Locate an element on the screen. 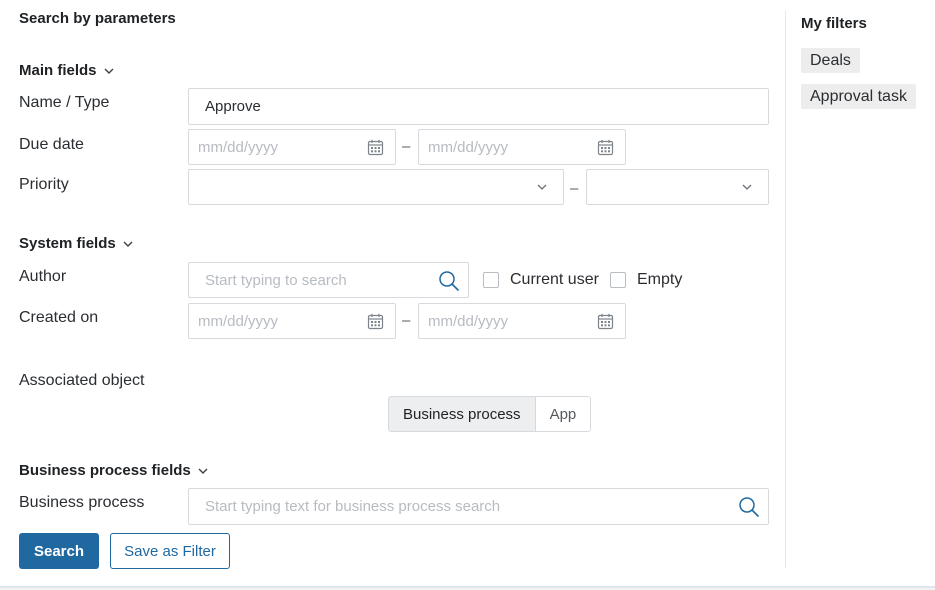 The height and width of the screenshot is (590, 935). due-date-from-input: mm/dd/yyyy is located at coordinates (292, 147).